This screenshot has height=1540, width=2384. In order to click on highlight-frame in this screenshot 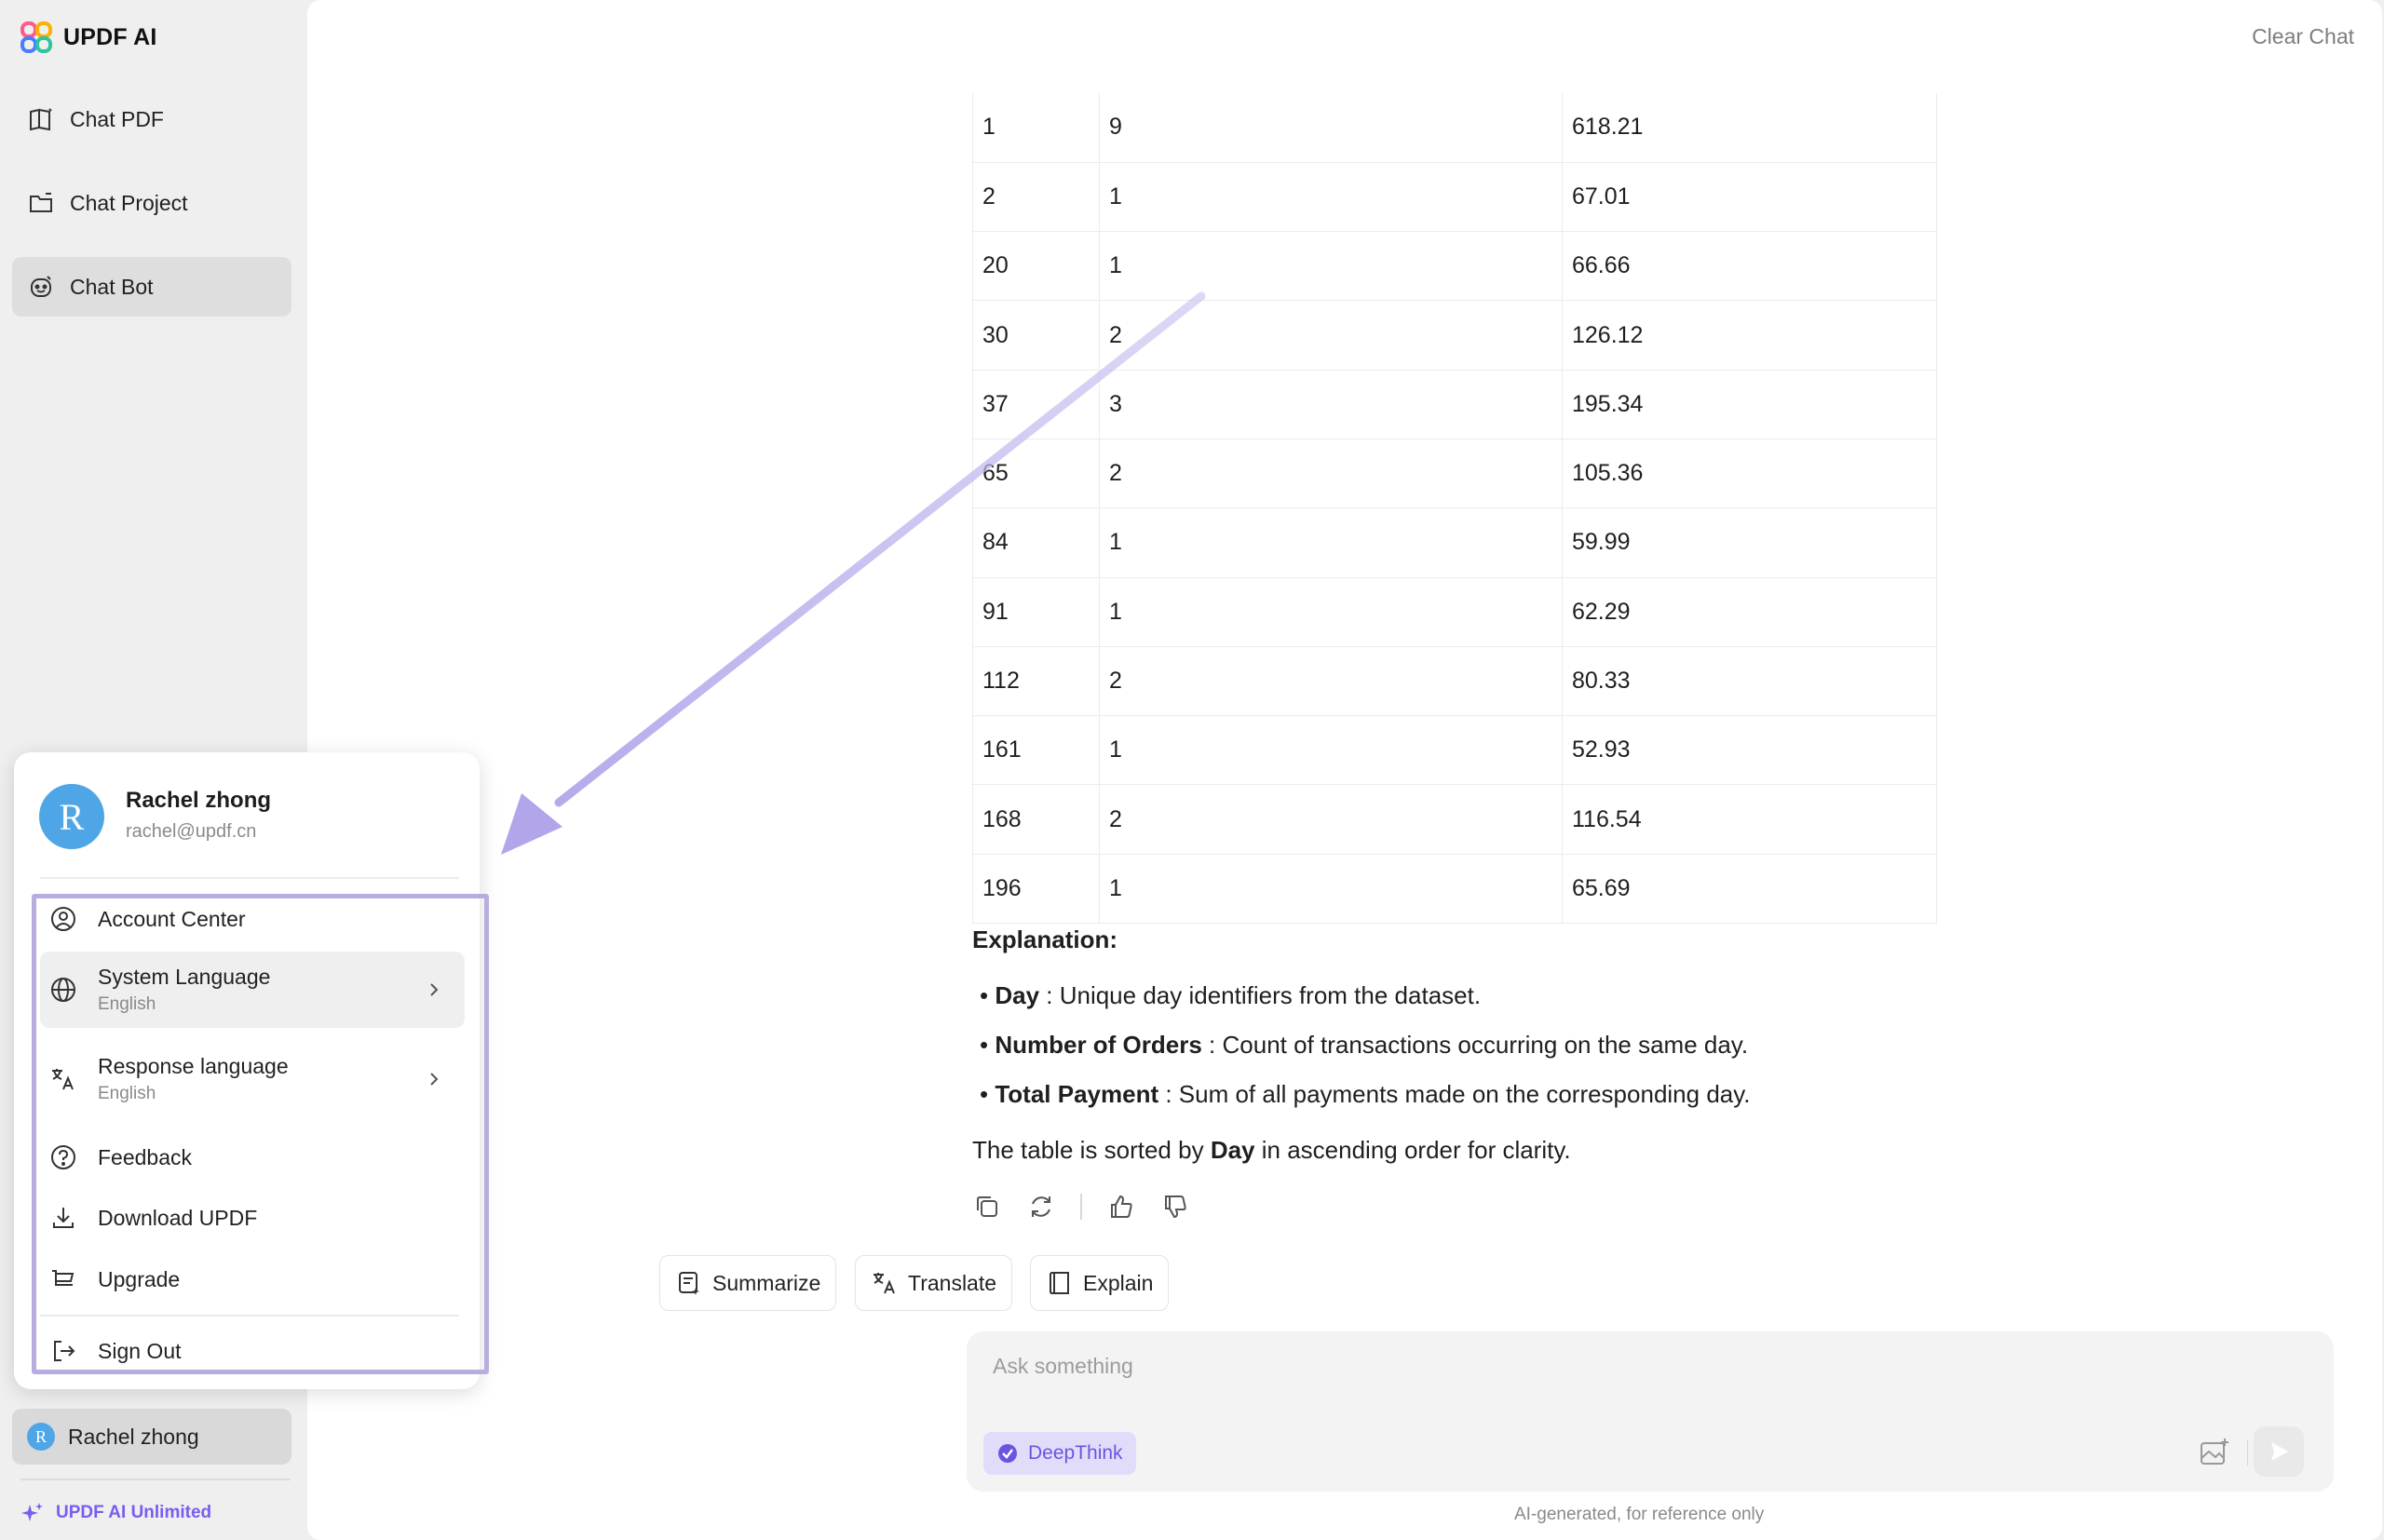, I will do `click(260, 1134)`.